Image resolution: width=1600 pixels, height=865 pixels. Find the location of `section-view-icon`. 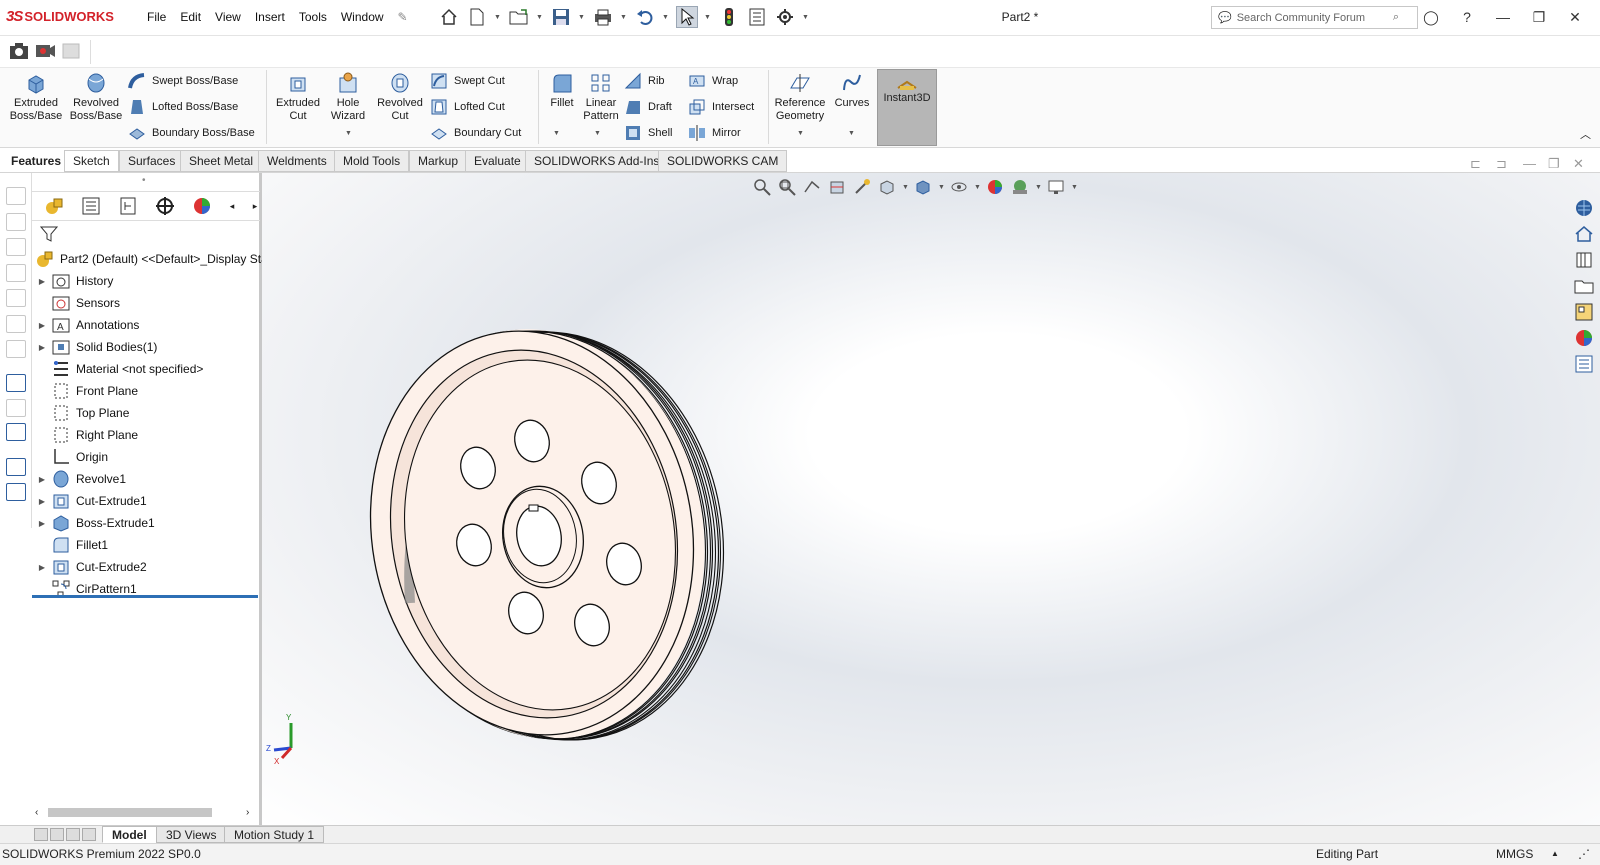

section-view-icon is located at coordinates (837, 187).